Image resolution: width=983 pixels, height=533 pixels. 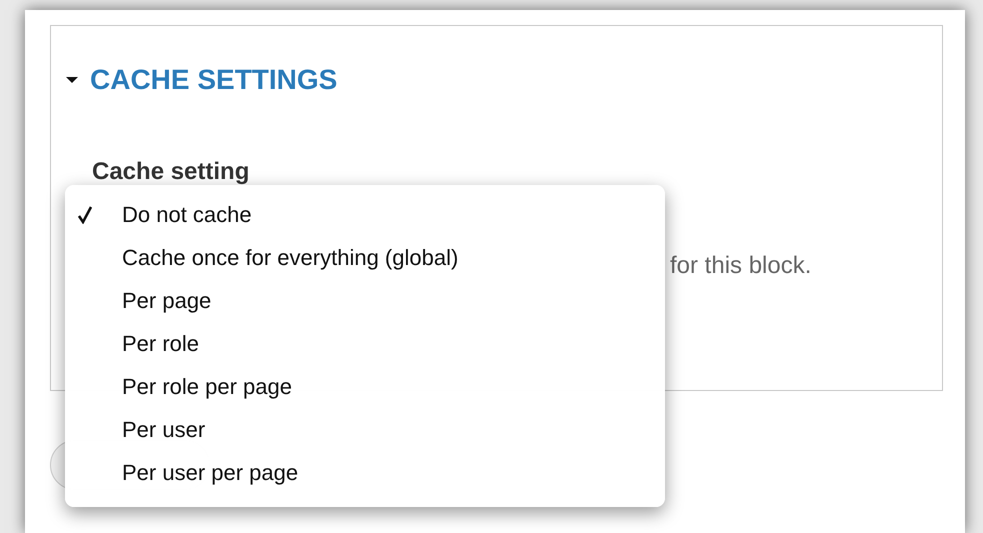 I want to click on menu-option: Per user, so click(x=365, y=429).